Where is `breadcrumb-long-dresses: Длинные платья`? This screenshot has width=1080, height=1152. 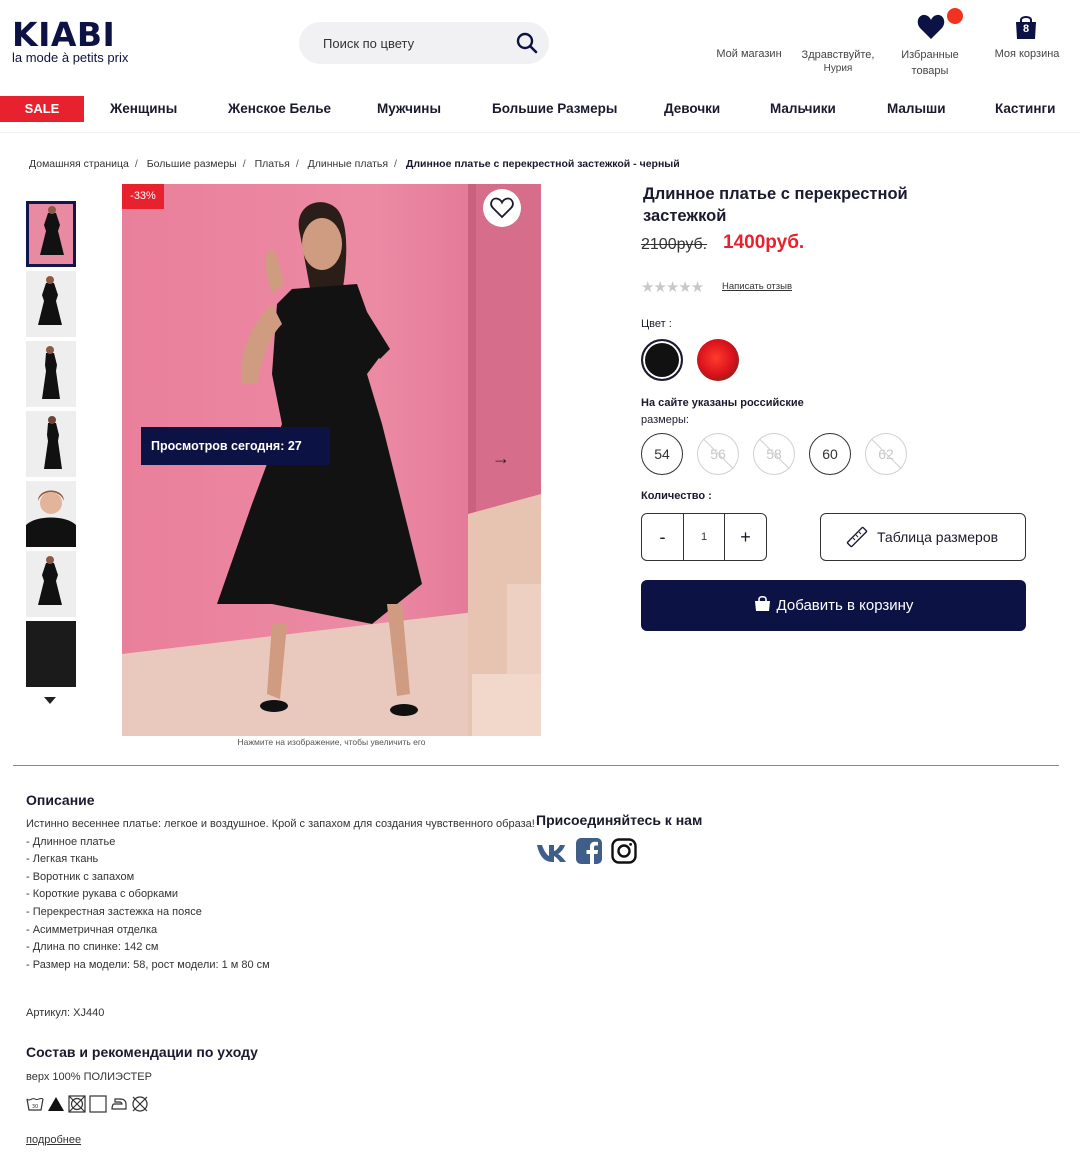 breadcrumb-long-dresses: Длинные платья is located at coordinates (348, 164).